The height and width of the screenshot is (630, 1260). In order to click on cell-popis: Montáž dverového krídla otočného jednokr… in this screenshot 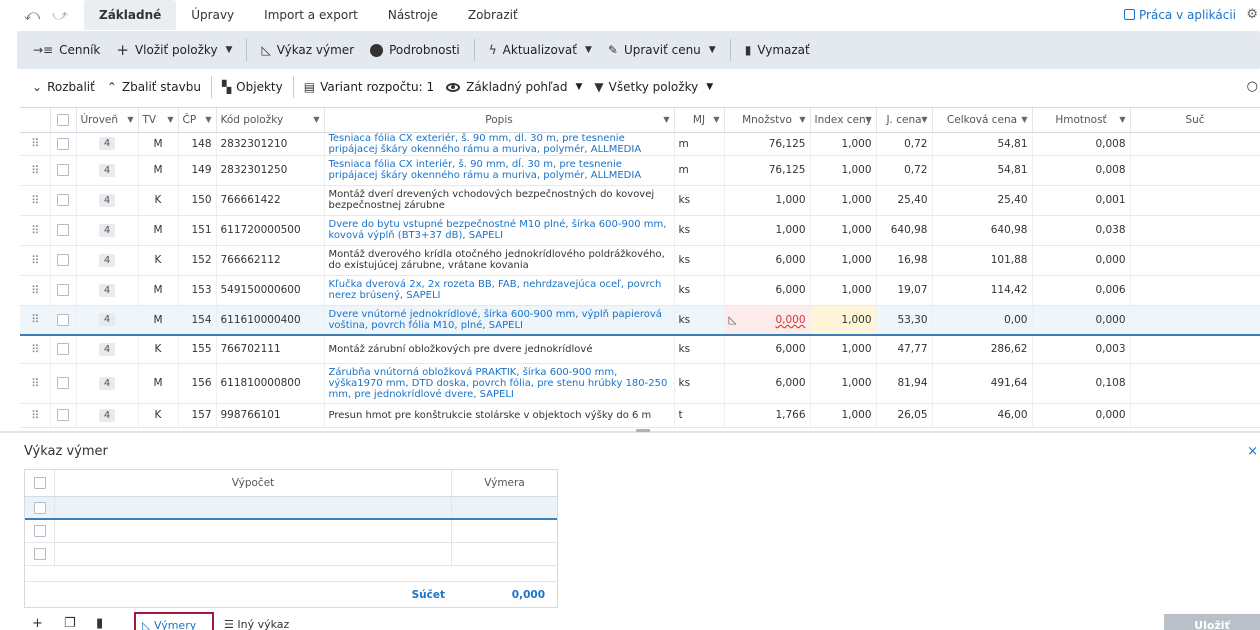, I will do `click(499, 260)`.